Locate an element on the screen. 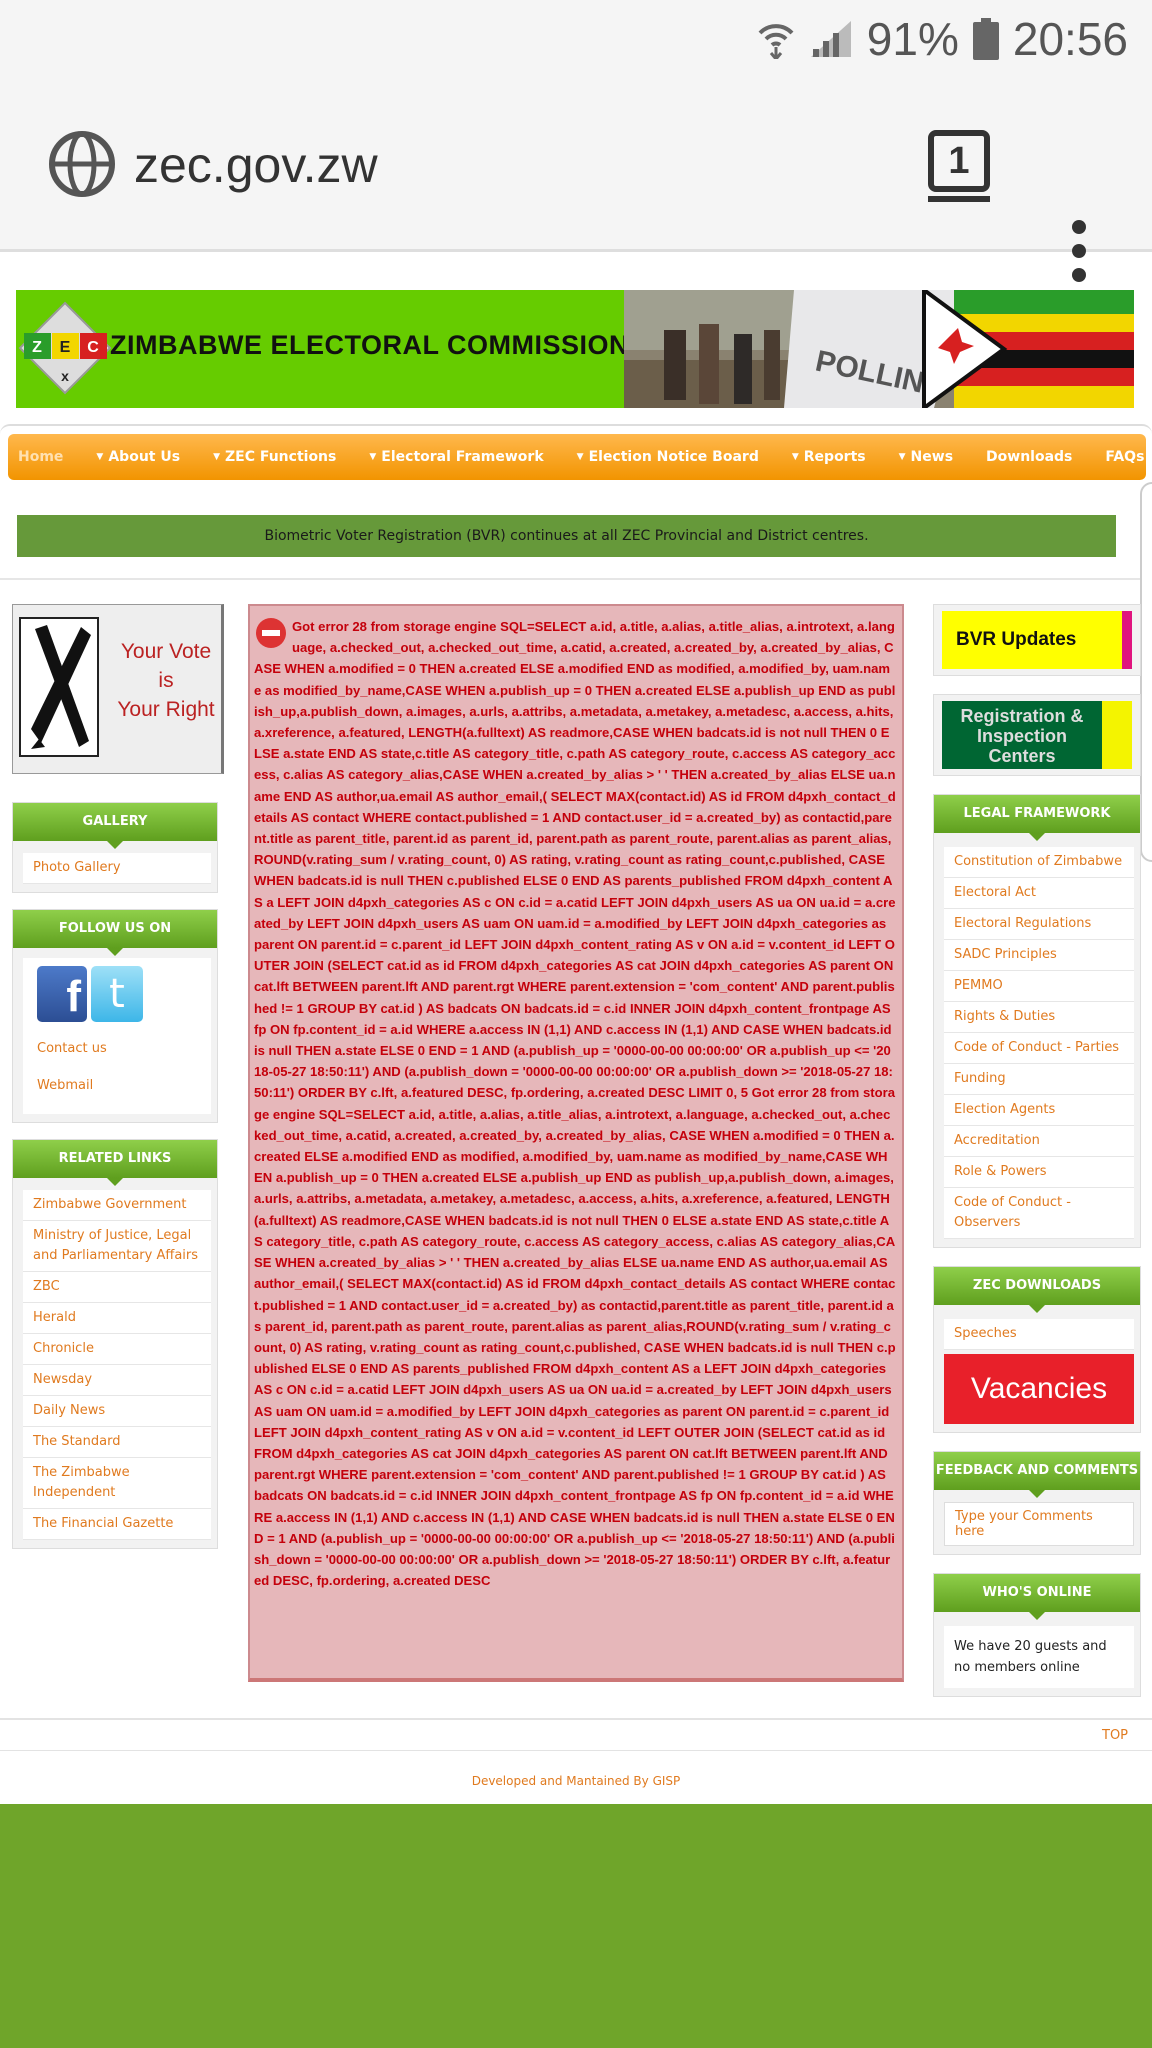  whos-online-heading: WHO'S ONLINE is located at coordinates (1037, 1597).